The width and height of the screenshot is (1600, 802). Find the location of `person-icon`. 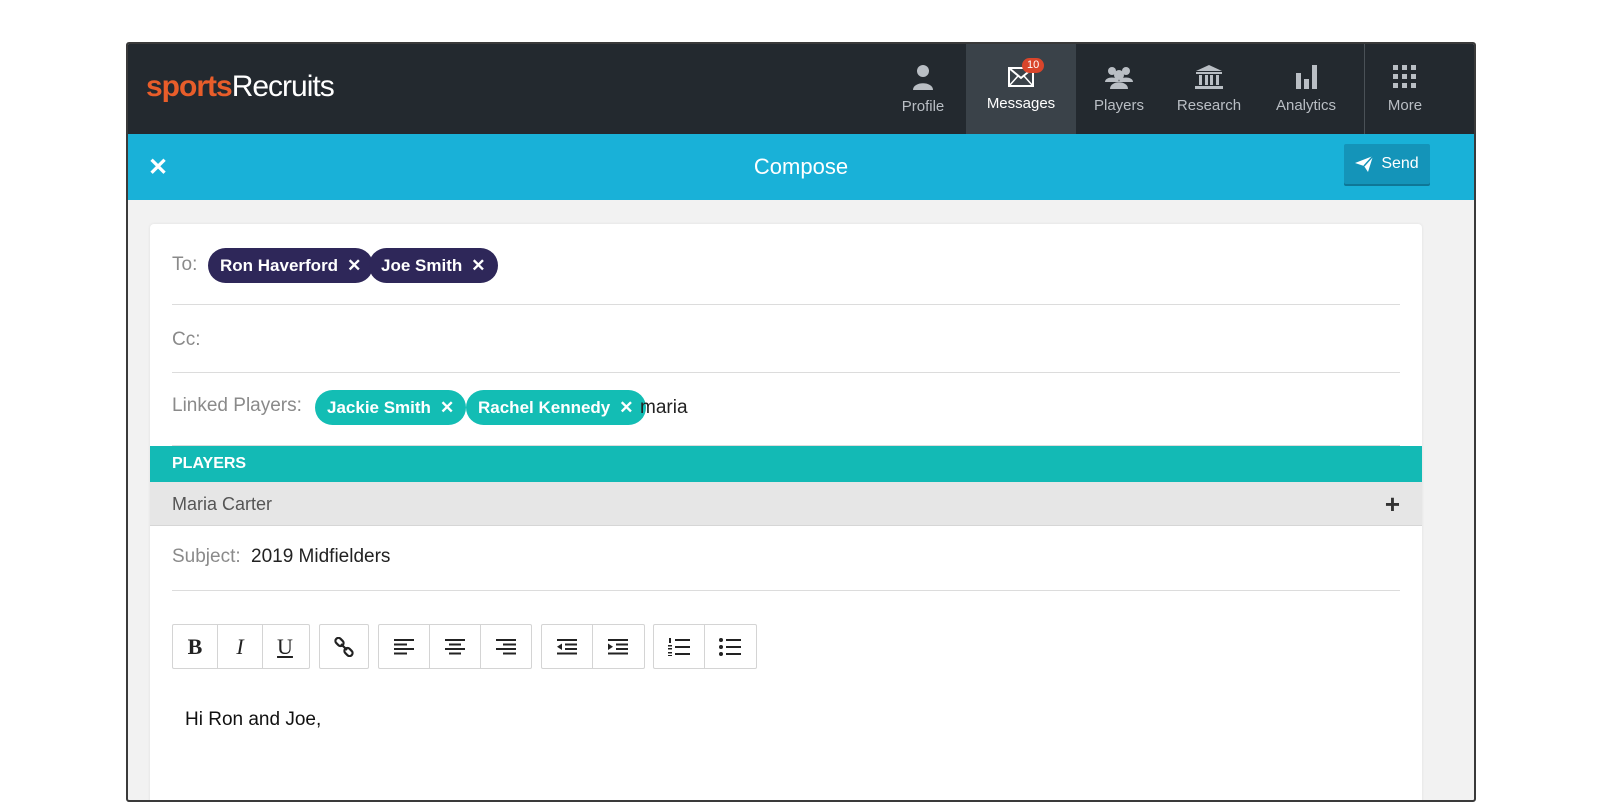

person-icon is located at coordinates (923, 77).